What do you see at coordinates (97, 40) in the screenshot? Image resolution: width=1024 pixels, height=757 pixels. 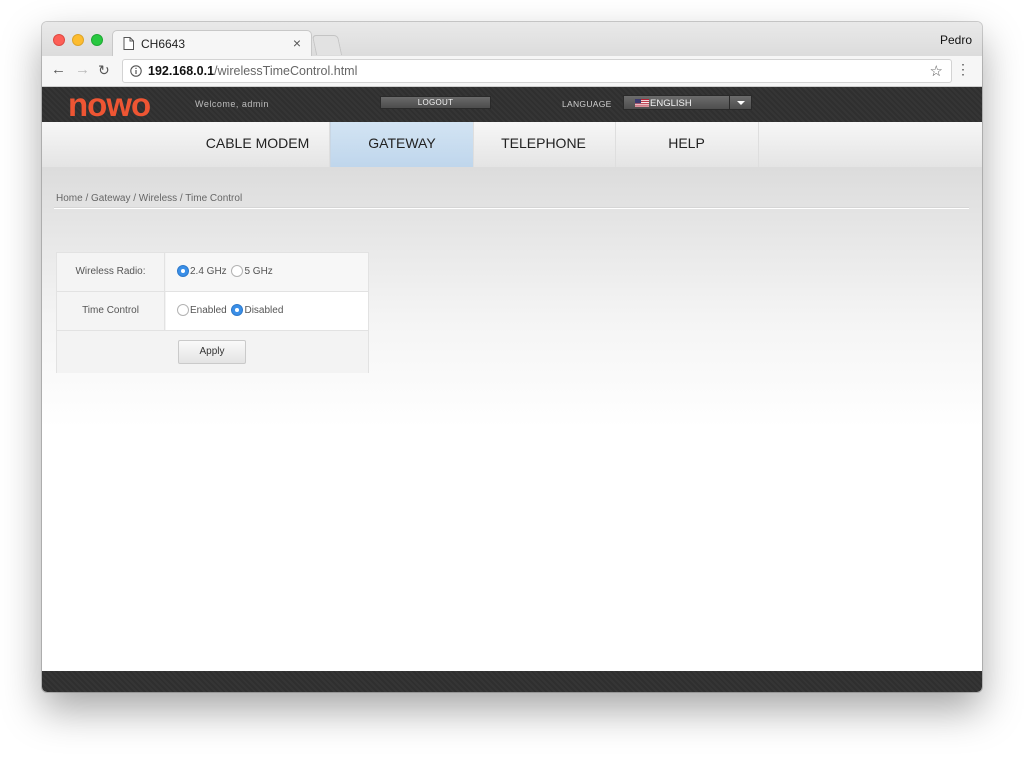 I see `fullscreen-window-icon` at bounding box center [97, 40].